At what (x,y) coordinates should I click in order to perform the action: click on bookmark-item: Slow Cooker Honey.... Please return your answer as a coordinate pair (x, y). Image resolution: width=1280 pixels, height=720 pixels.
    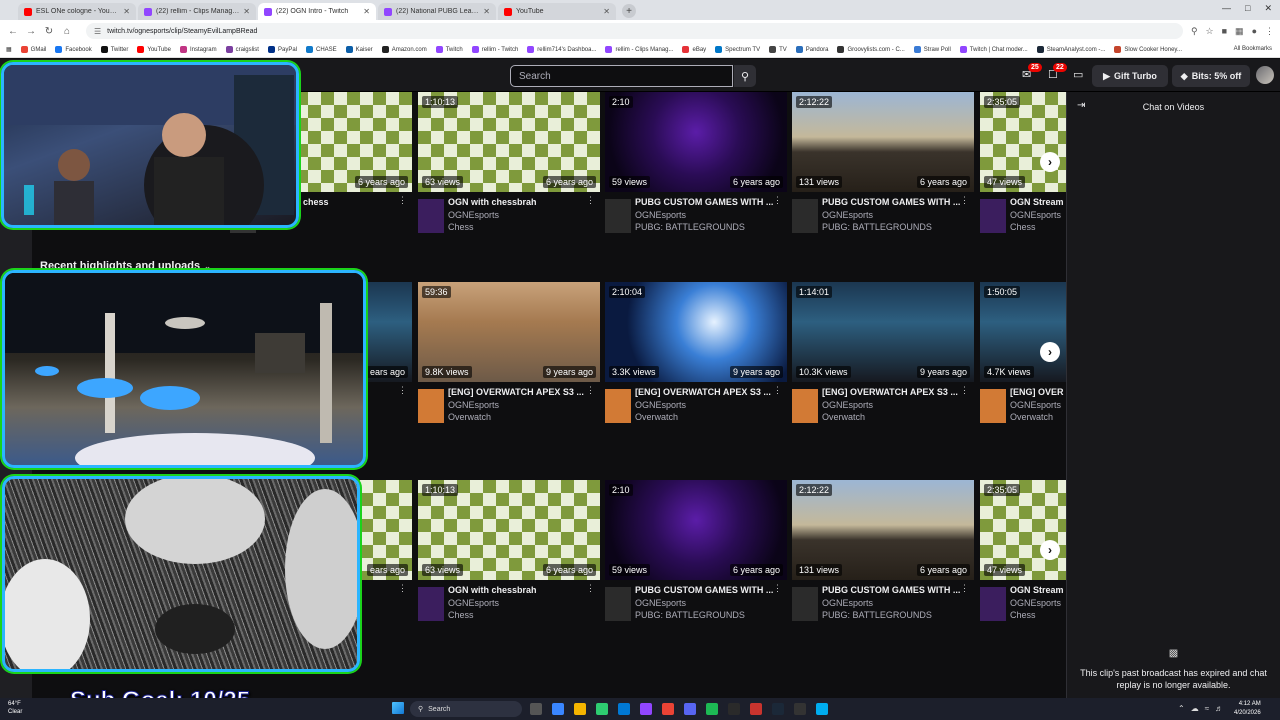
    Looking at the image, I should click on (1148, 49).